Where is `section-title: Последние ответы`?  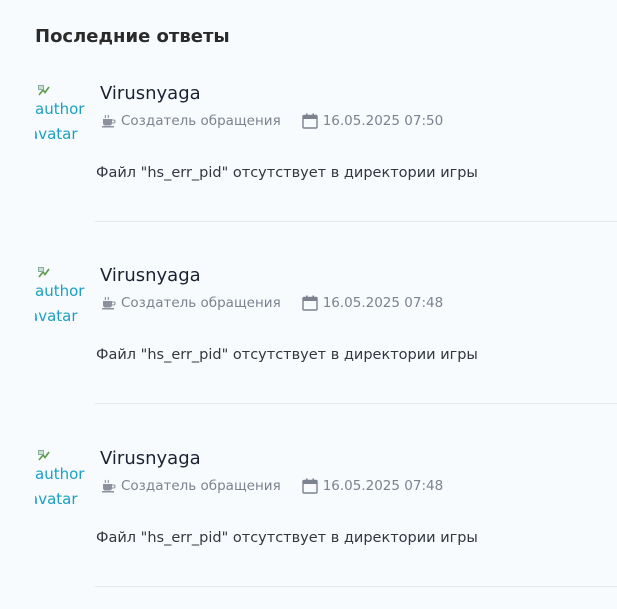 section-title: Последние ответы is located at coordinates (132, 36).